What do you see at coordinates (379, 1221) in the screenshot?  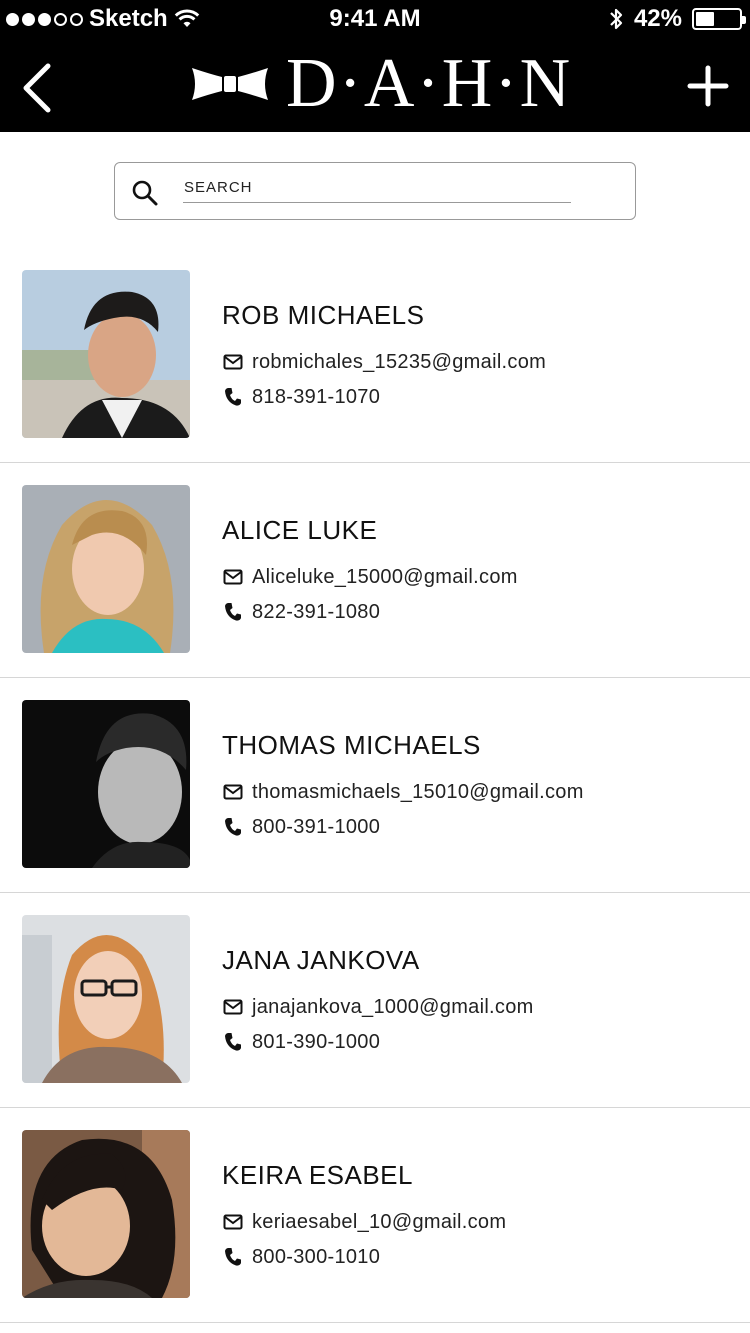 I see `contact-email-text: keriaesabel_10@gmail.com` at bounding box center [379, 1221].